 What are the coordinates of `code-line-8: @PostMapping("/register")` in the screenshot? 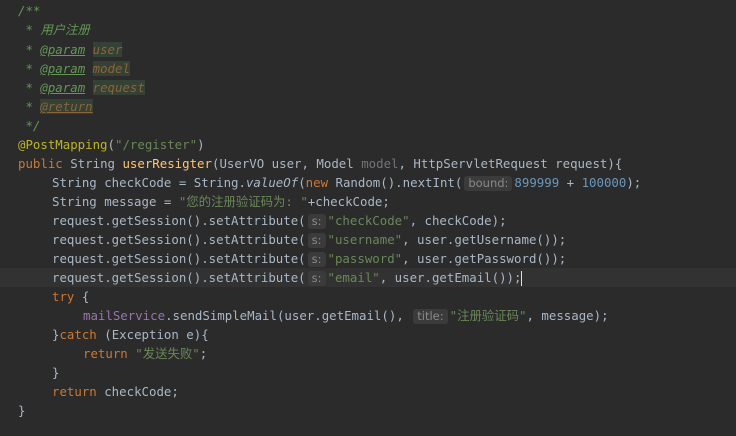 It's located at (368, 144).